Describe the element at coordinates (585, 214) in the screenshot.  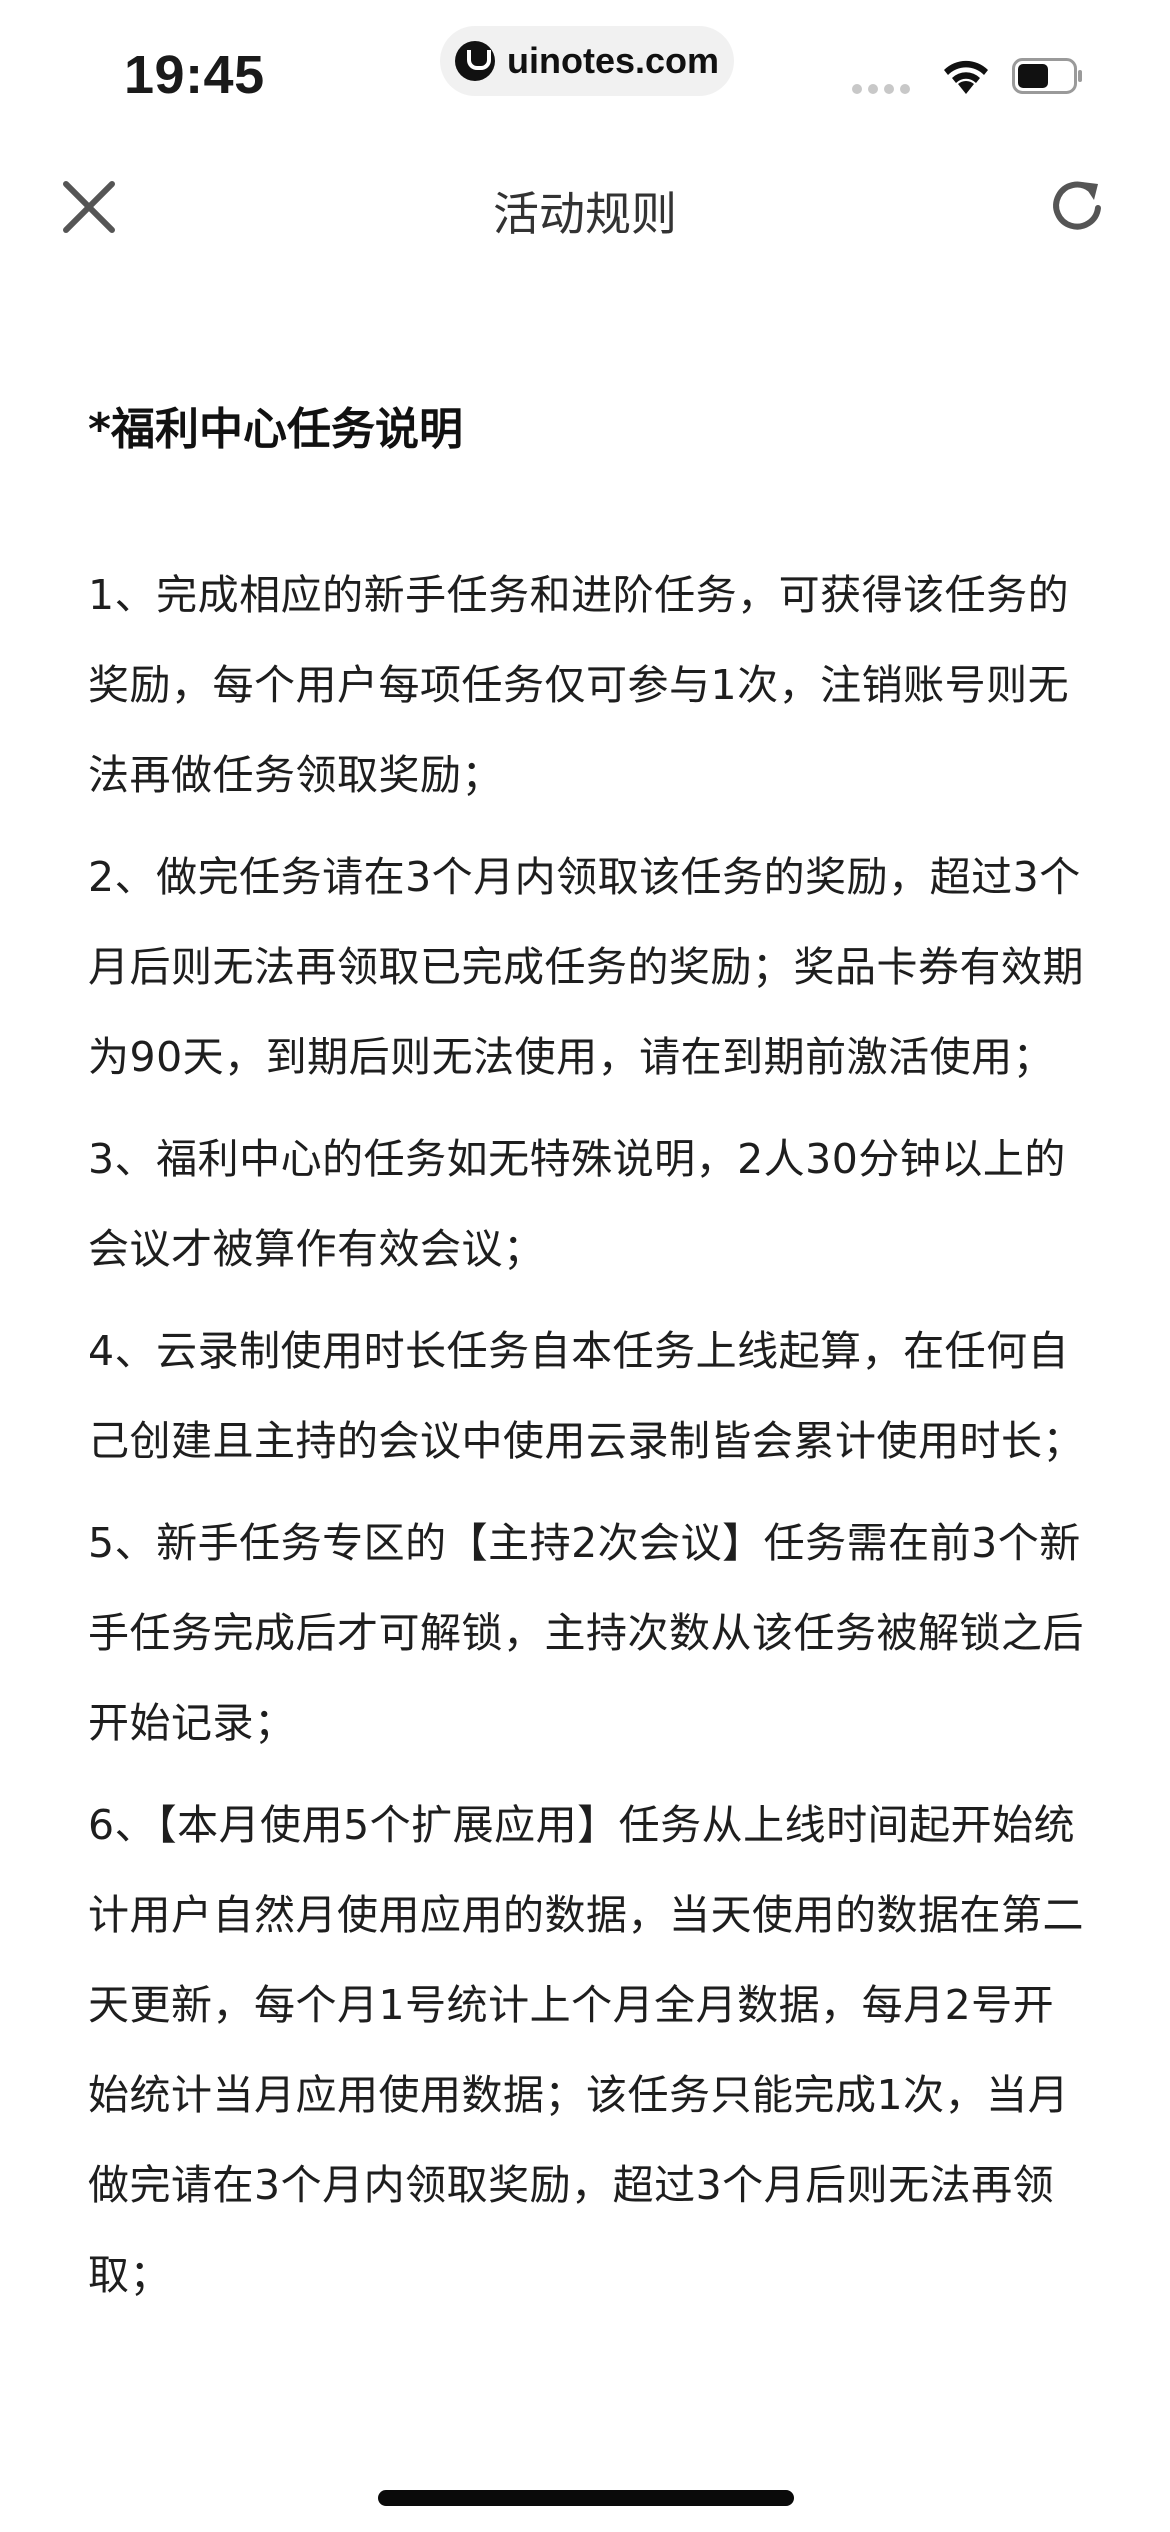
I see `page-title: 活动规则` at that location.